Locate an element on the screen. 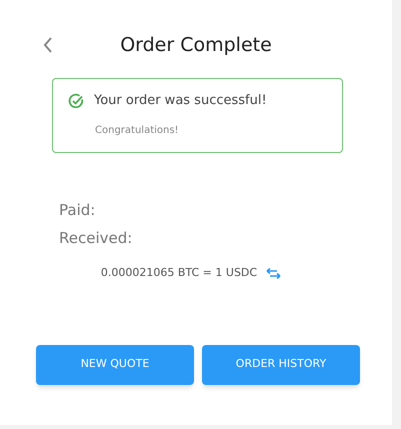 Image resolution: width=401 pixels, height=429 pixels. alert-message: Your order was successful! is located at coordinates (180, 101).